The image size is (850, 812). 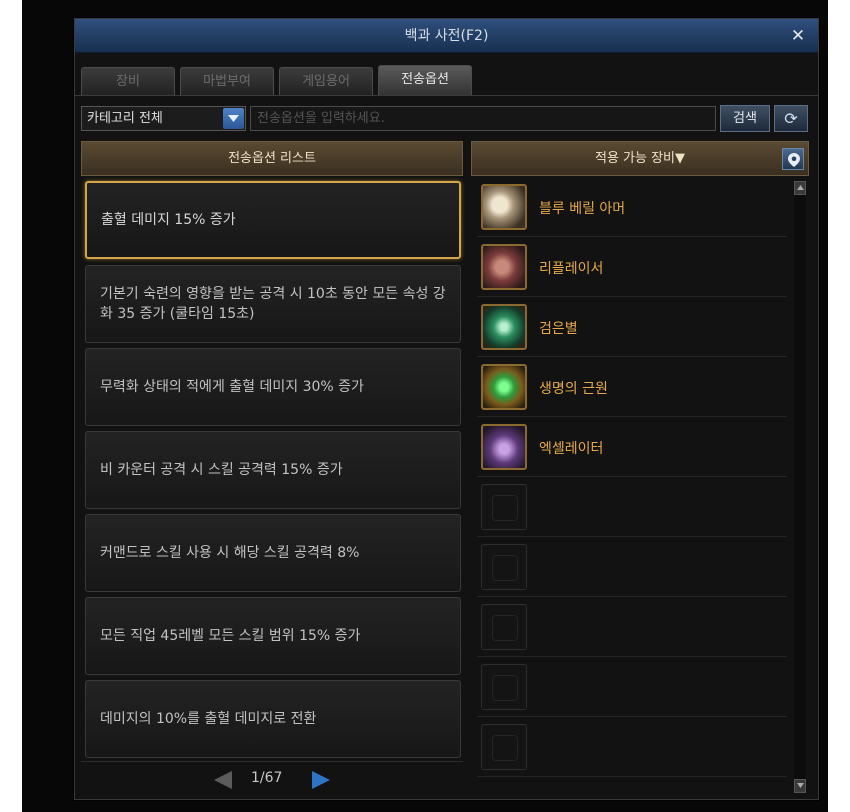 I want to click on source-of-life-icon, so click(x=504, y=387).